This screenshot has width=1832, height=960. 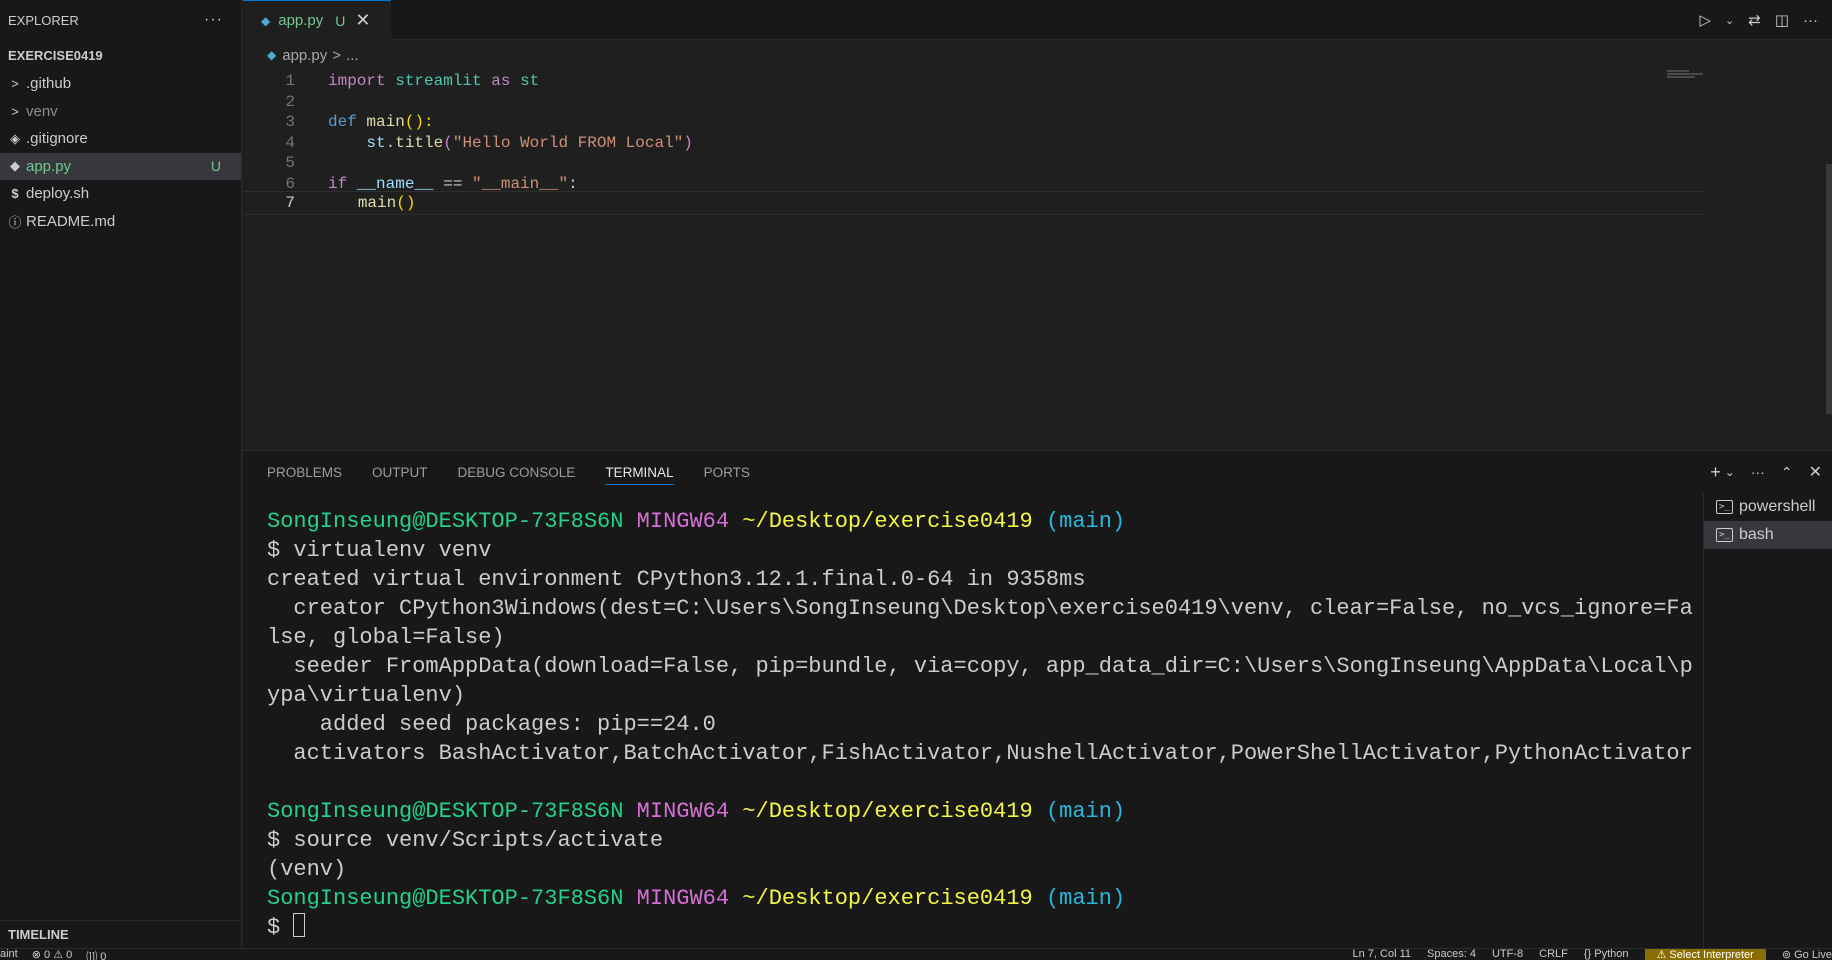 What do you see at coordinates (1787, 472) in the screenshot?
I see `maximize-panel-icon: ⌃` at bounding box center [1787, 472].